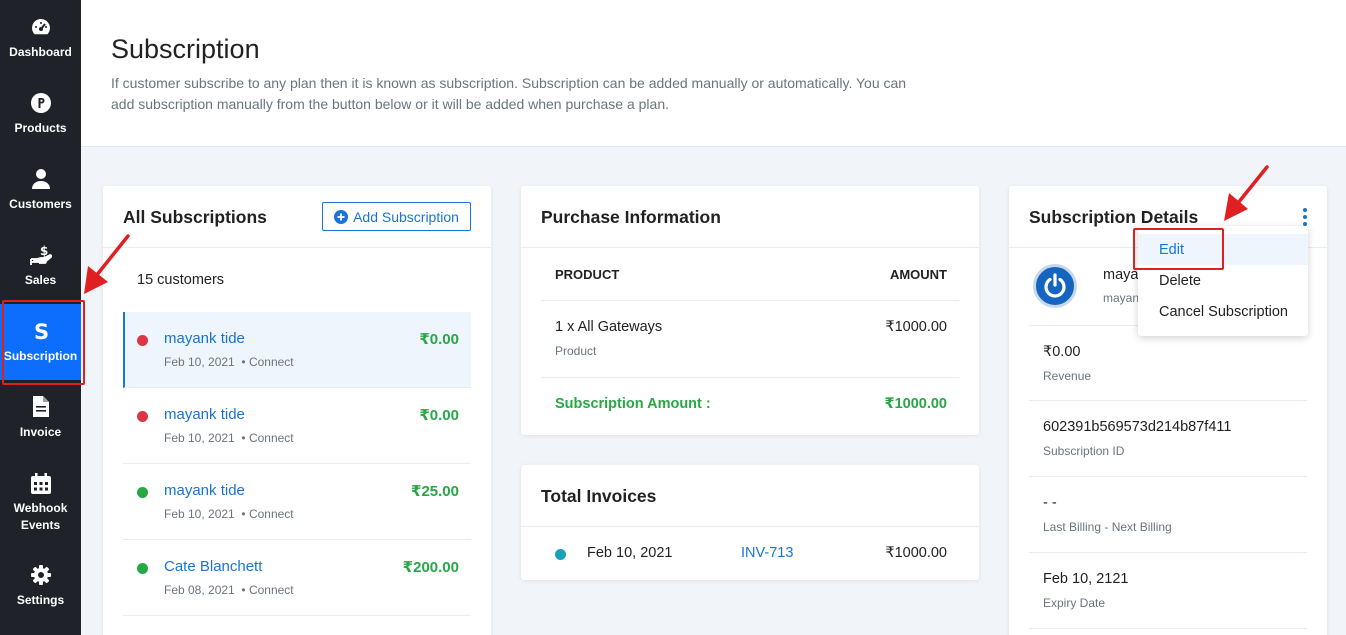 The image size is (1346, 635). I want to click on detail-value: 602391b569573d214b87f411, so click(1137, 427).